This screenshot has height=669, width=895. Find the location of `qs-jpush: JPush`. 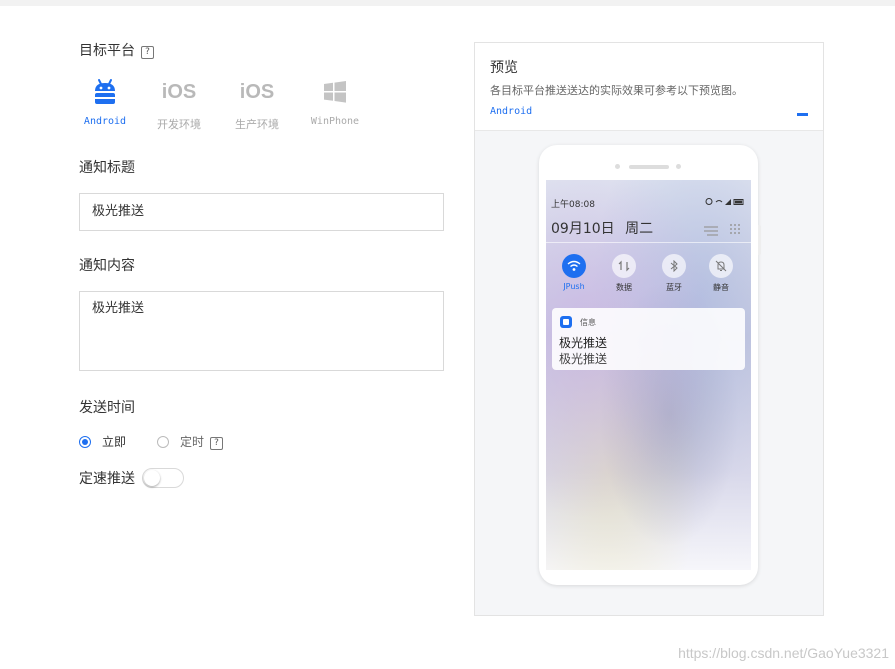

qs-jpush: JPush is located at coordinates (574, 272).